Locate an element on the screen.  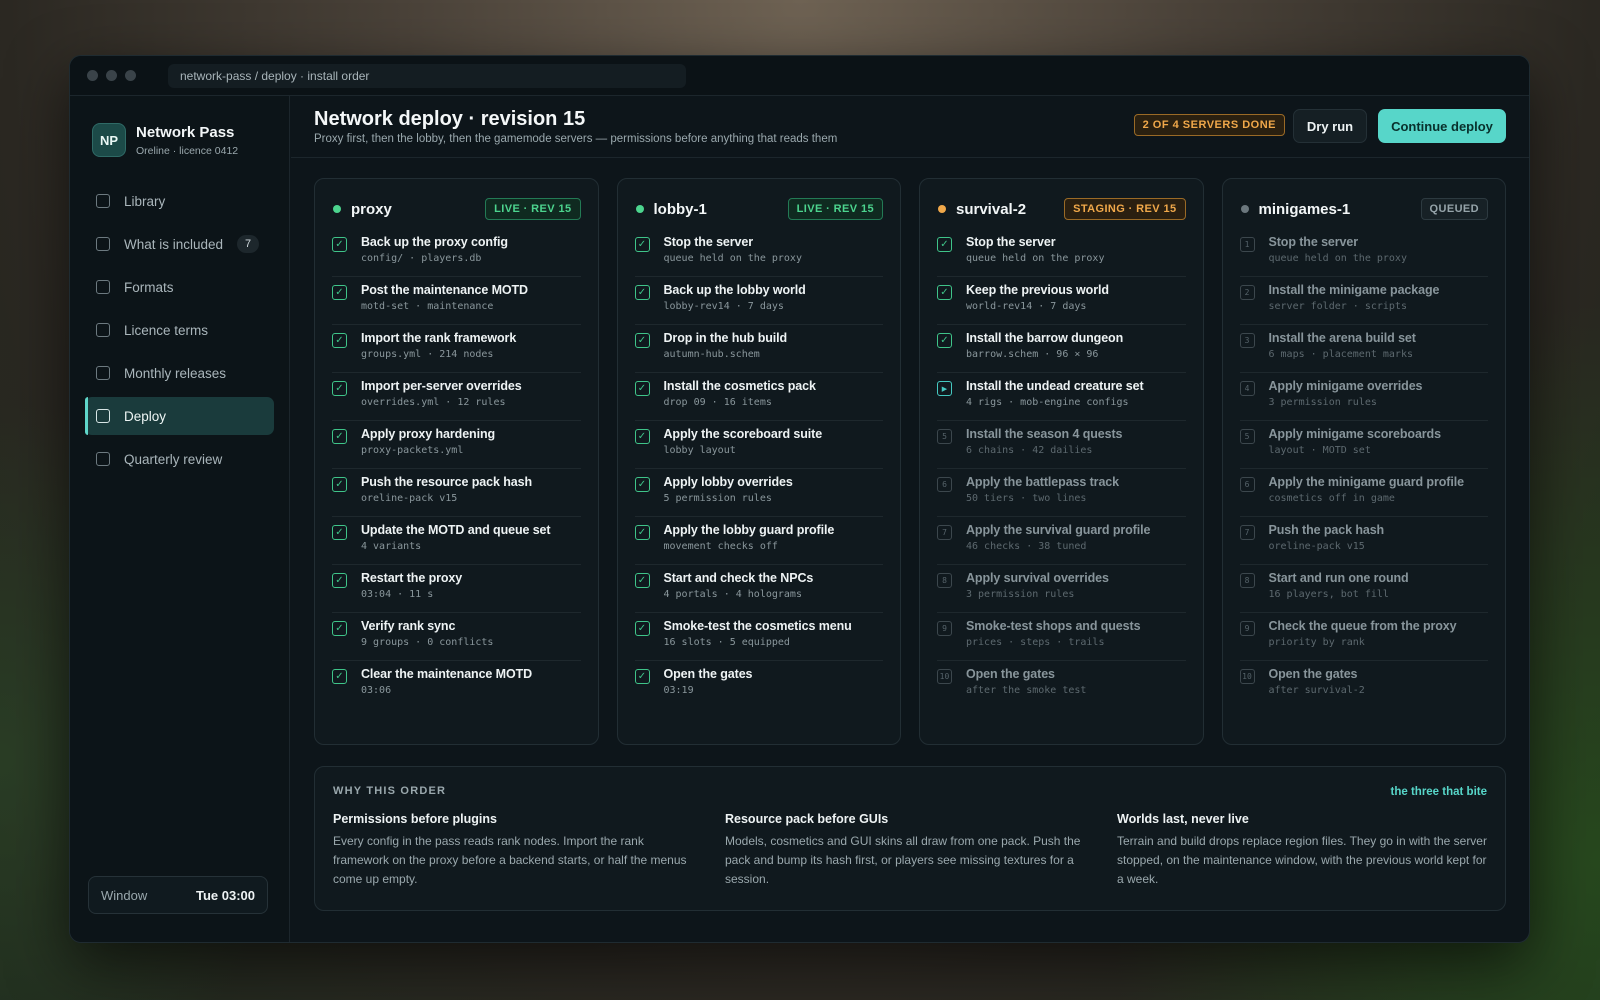
deploy-step: ✓ Clear the maintenance MOTD 03:06 is located at coordinates (456, 685).